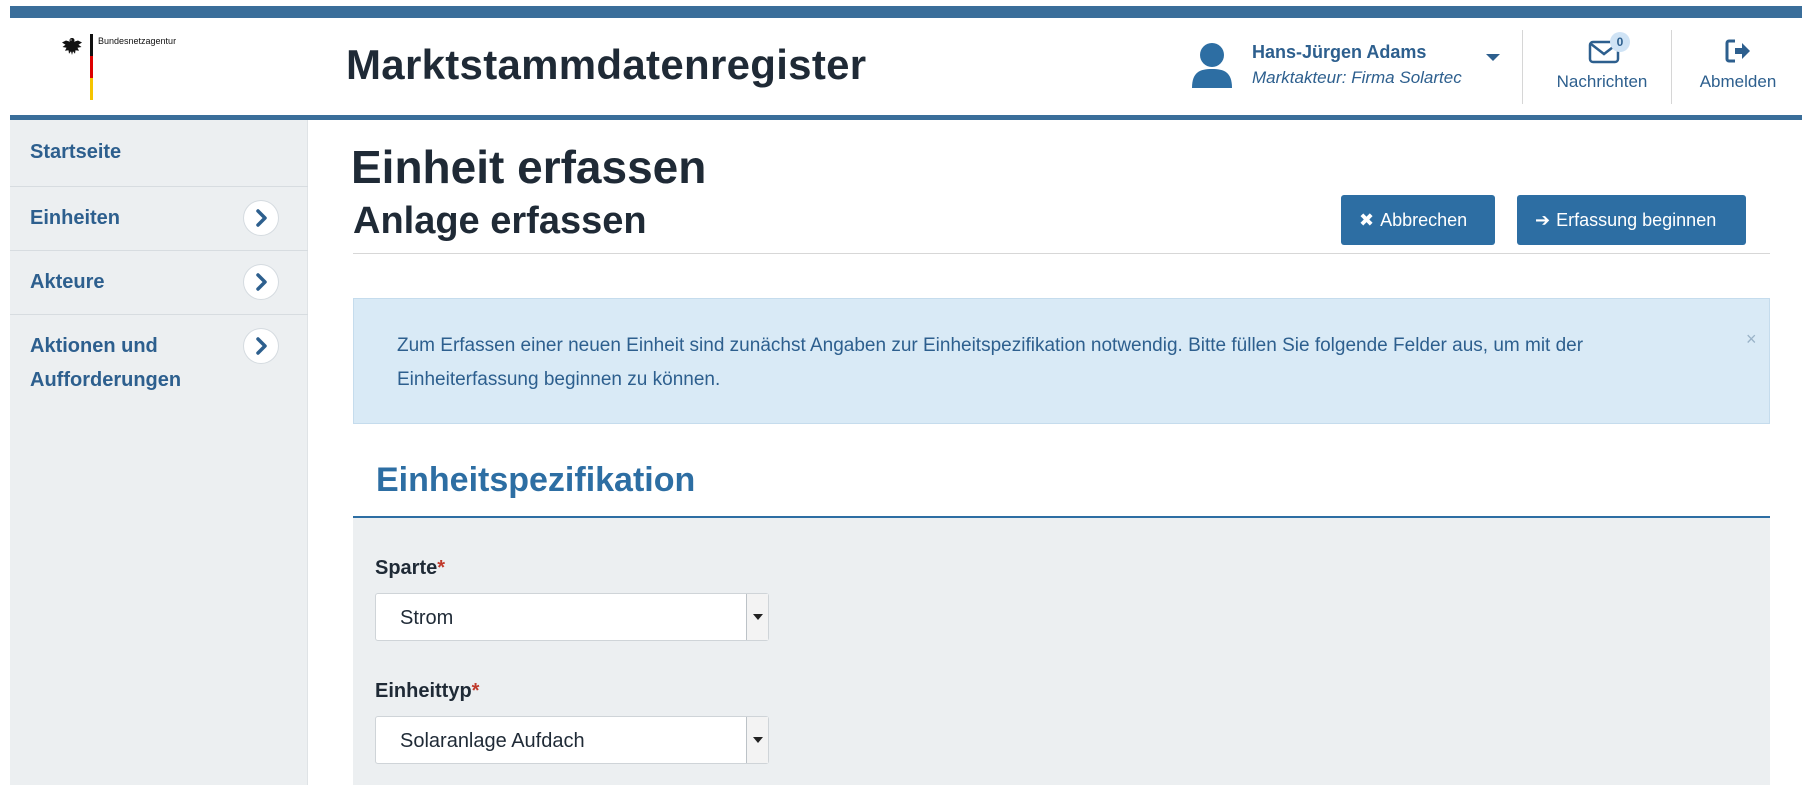  I want to click on sparte-select-value: Strom, so click(427, 618).